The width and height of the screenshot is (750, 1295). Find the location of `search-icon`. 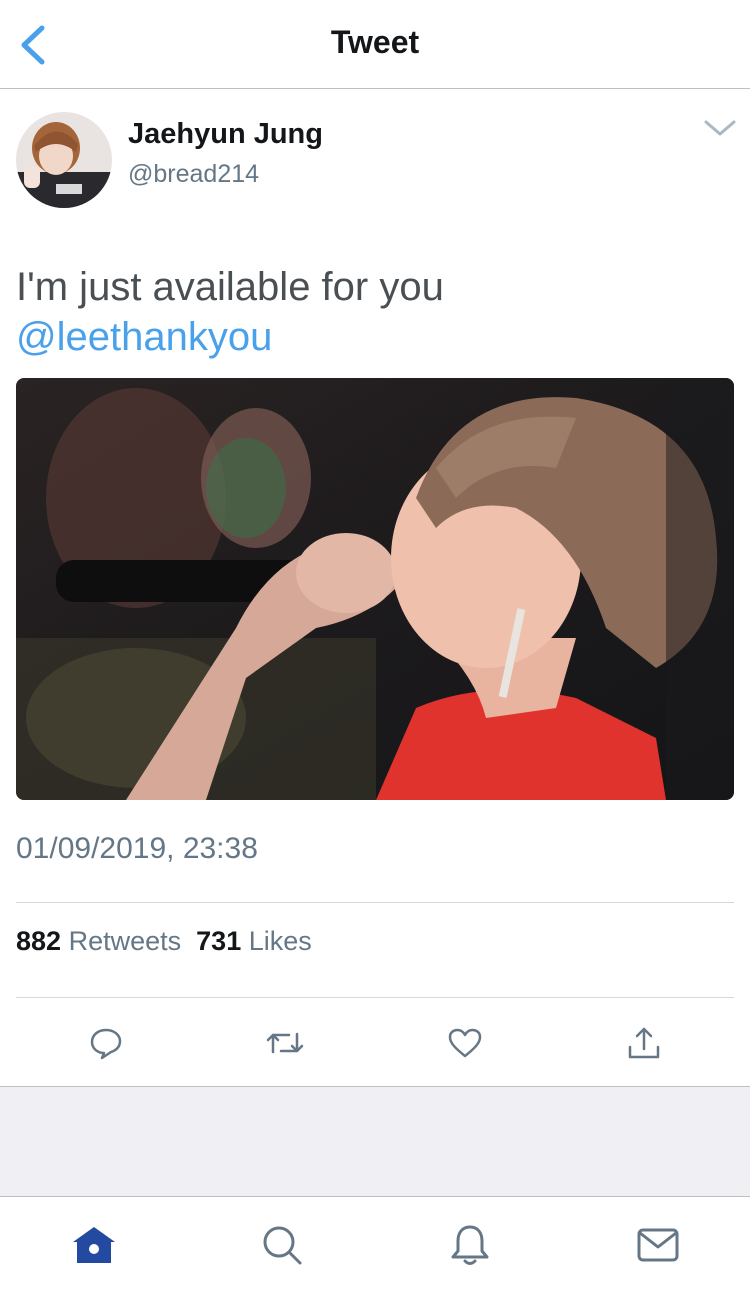

search-icon is located at coordinates (282, 1245).